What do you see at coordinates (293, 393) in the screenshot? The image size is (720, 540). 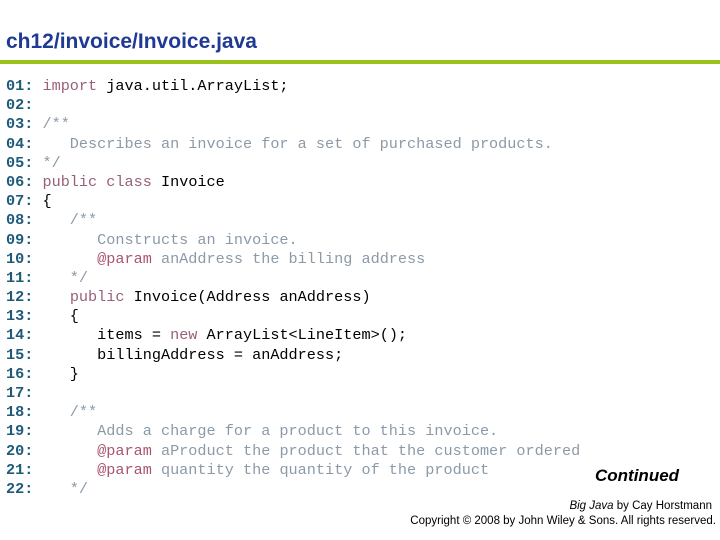 I see `code-line: 17:` at bounding box center [293, 393].